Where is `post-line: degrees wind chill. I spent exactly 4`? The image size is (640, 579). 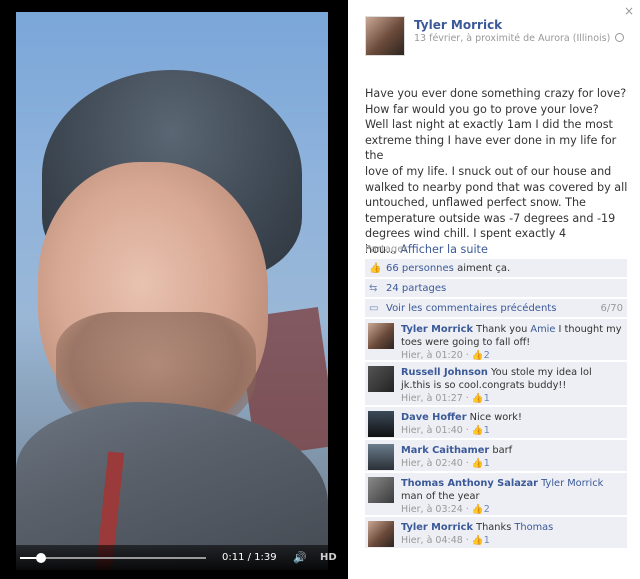
post-line: degrees wind chill. I spent exactly 4 is located at coordinates (466, 234).